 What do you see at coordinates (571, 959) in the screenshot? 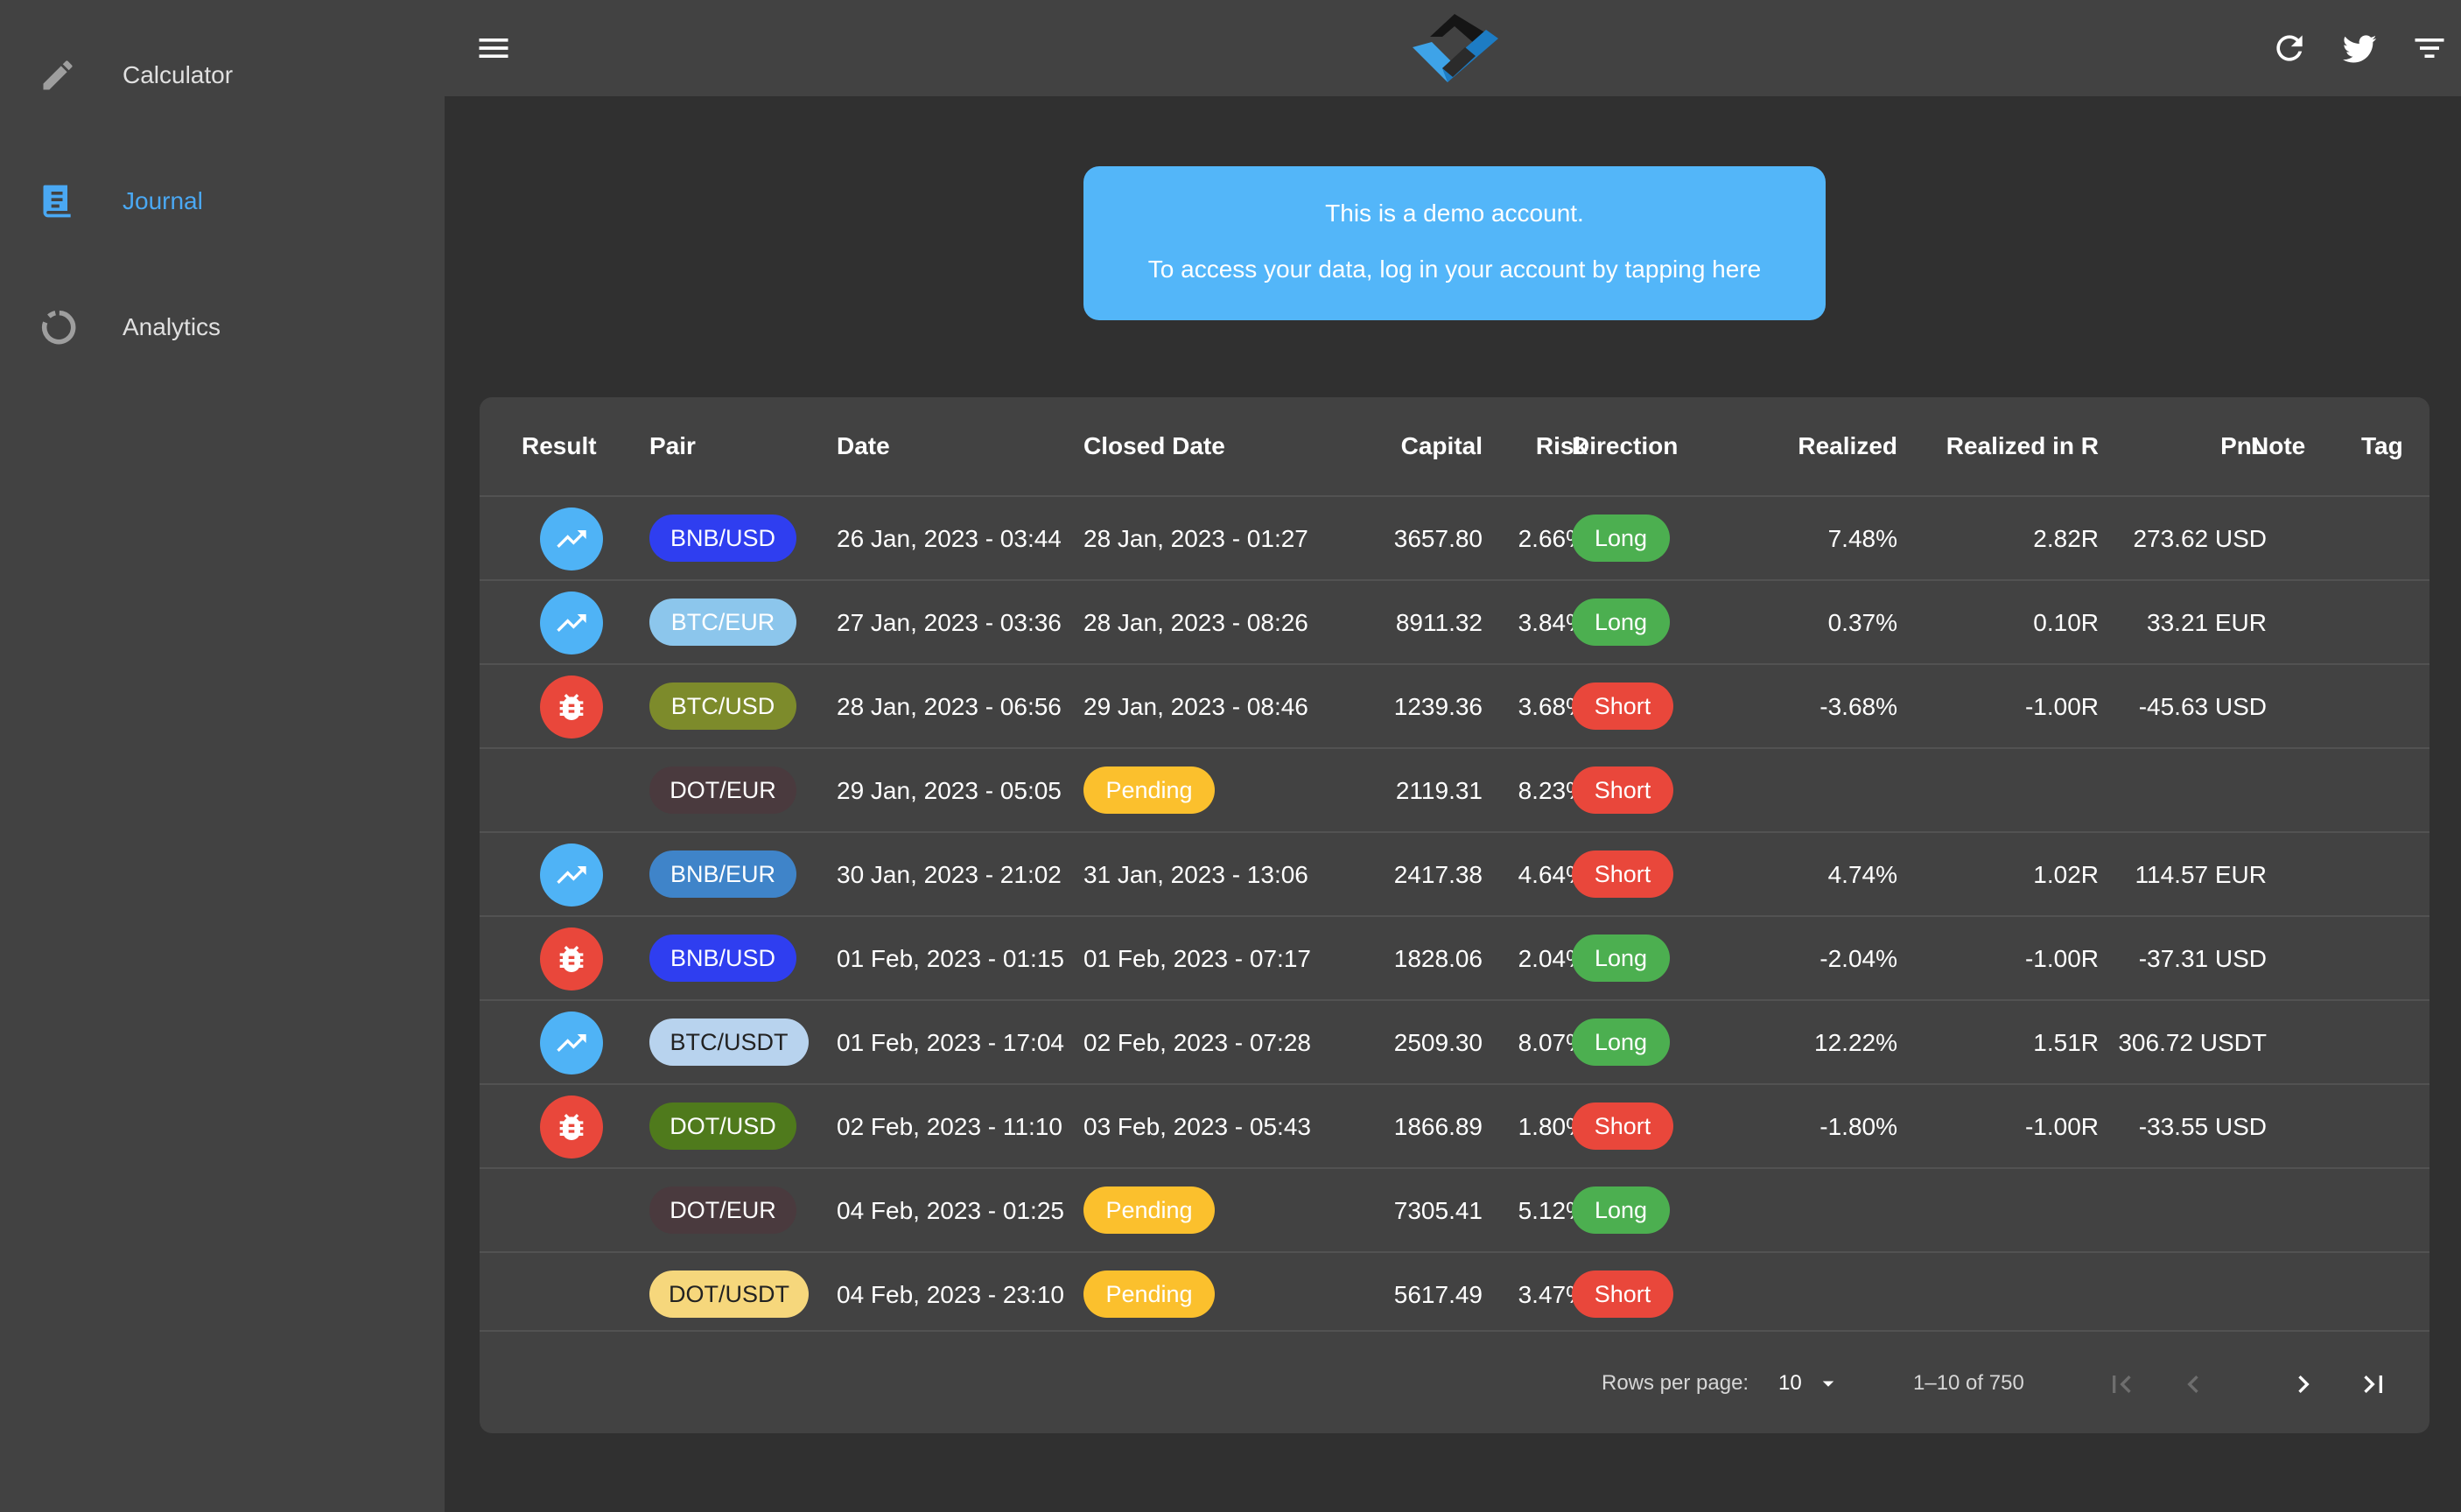
I see `result-loss-badge` at bounding box center [571, 959].